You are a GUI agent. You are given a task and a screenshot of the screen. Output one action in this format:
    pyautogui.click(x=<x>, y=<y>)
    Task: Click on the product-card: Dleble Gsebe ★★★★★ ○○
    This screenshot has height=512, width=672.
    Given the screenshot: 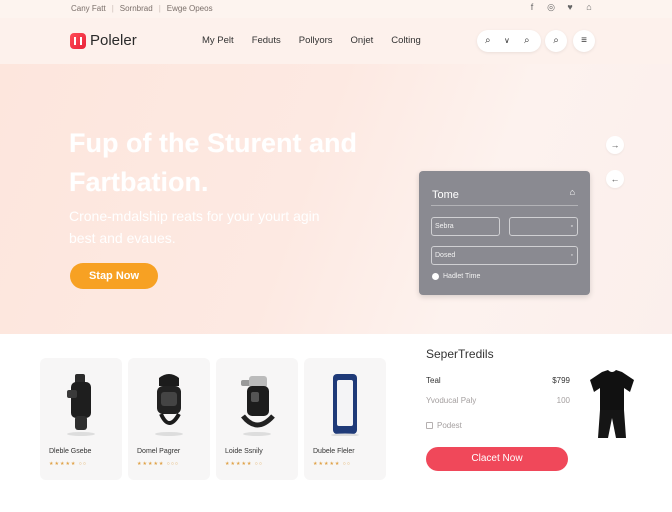 What is the action you would take?
    pyautogui.click(x=81, y=419)
    